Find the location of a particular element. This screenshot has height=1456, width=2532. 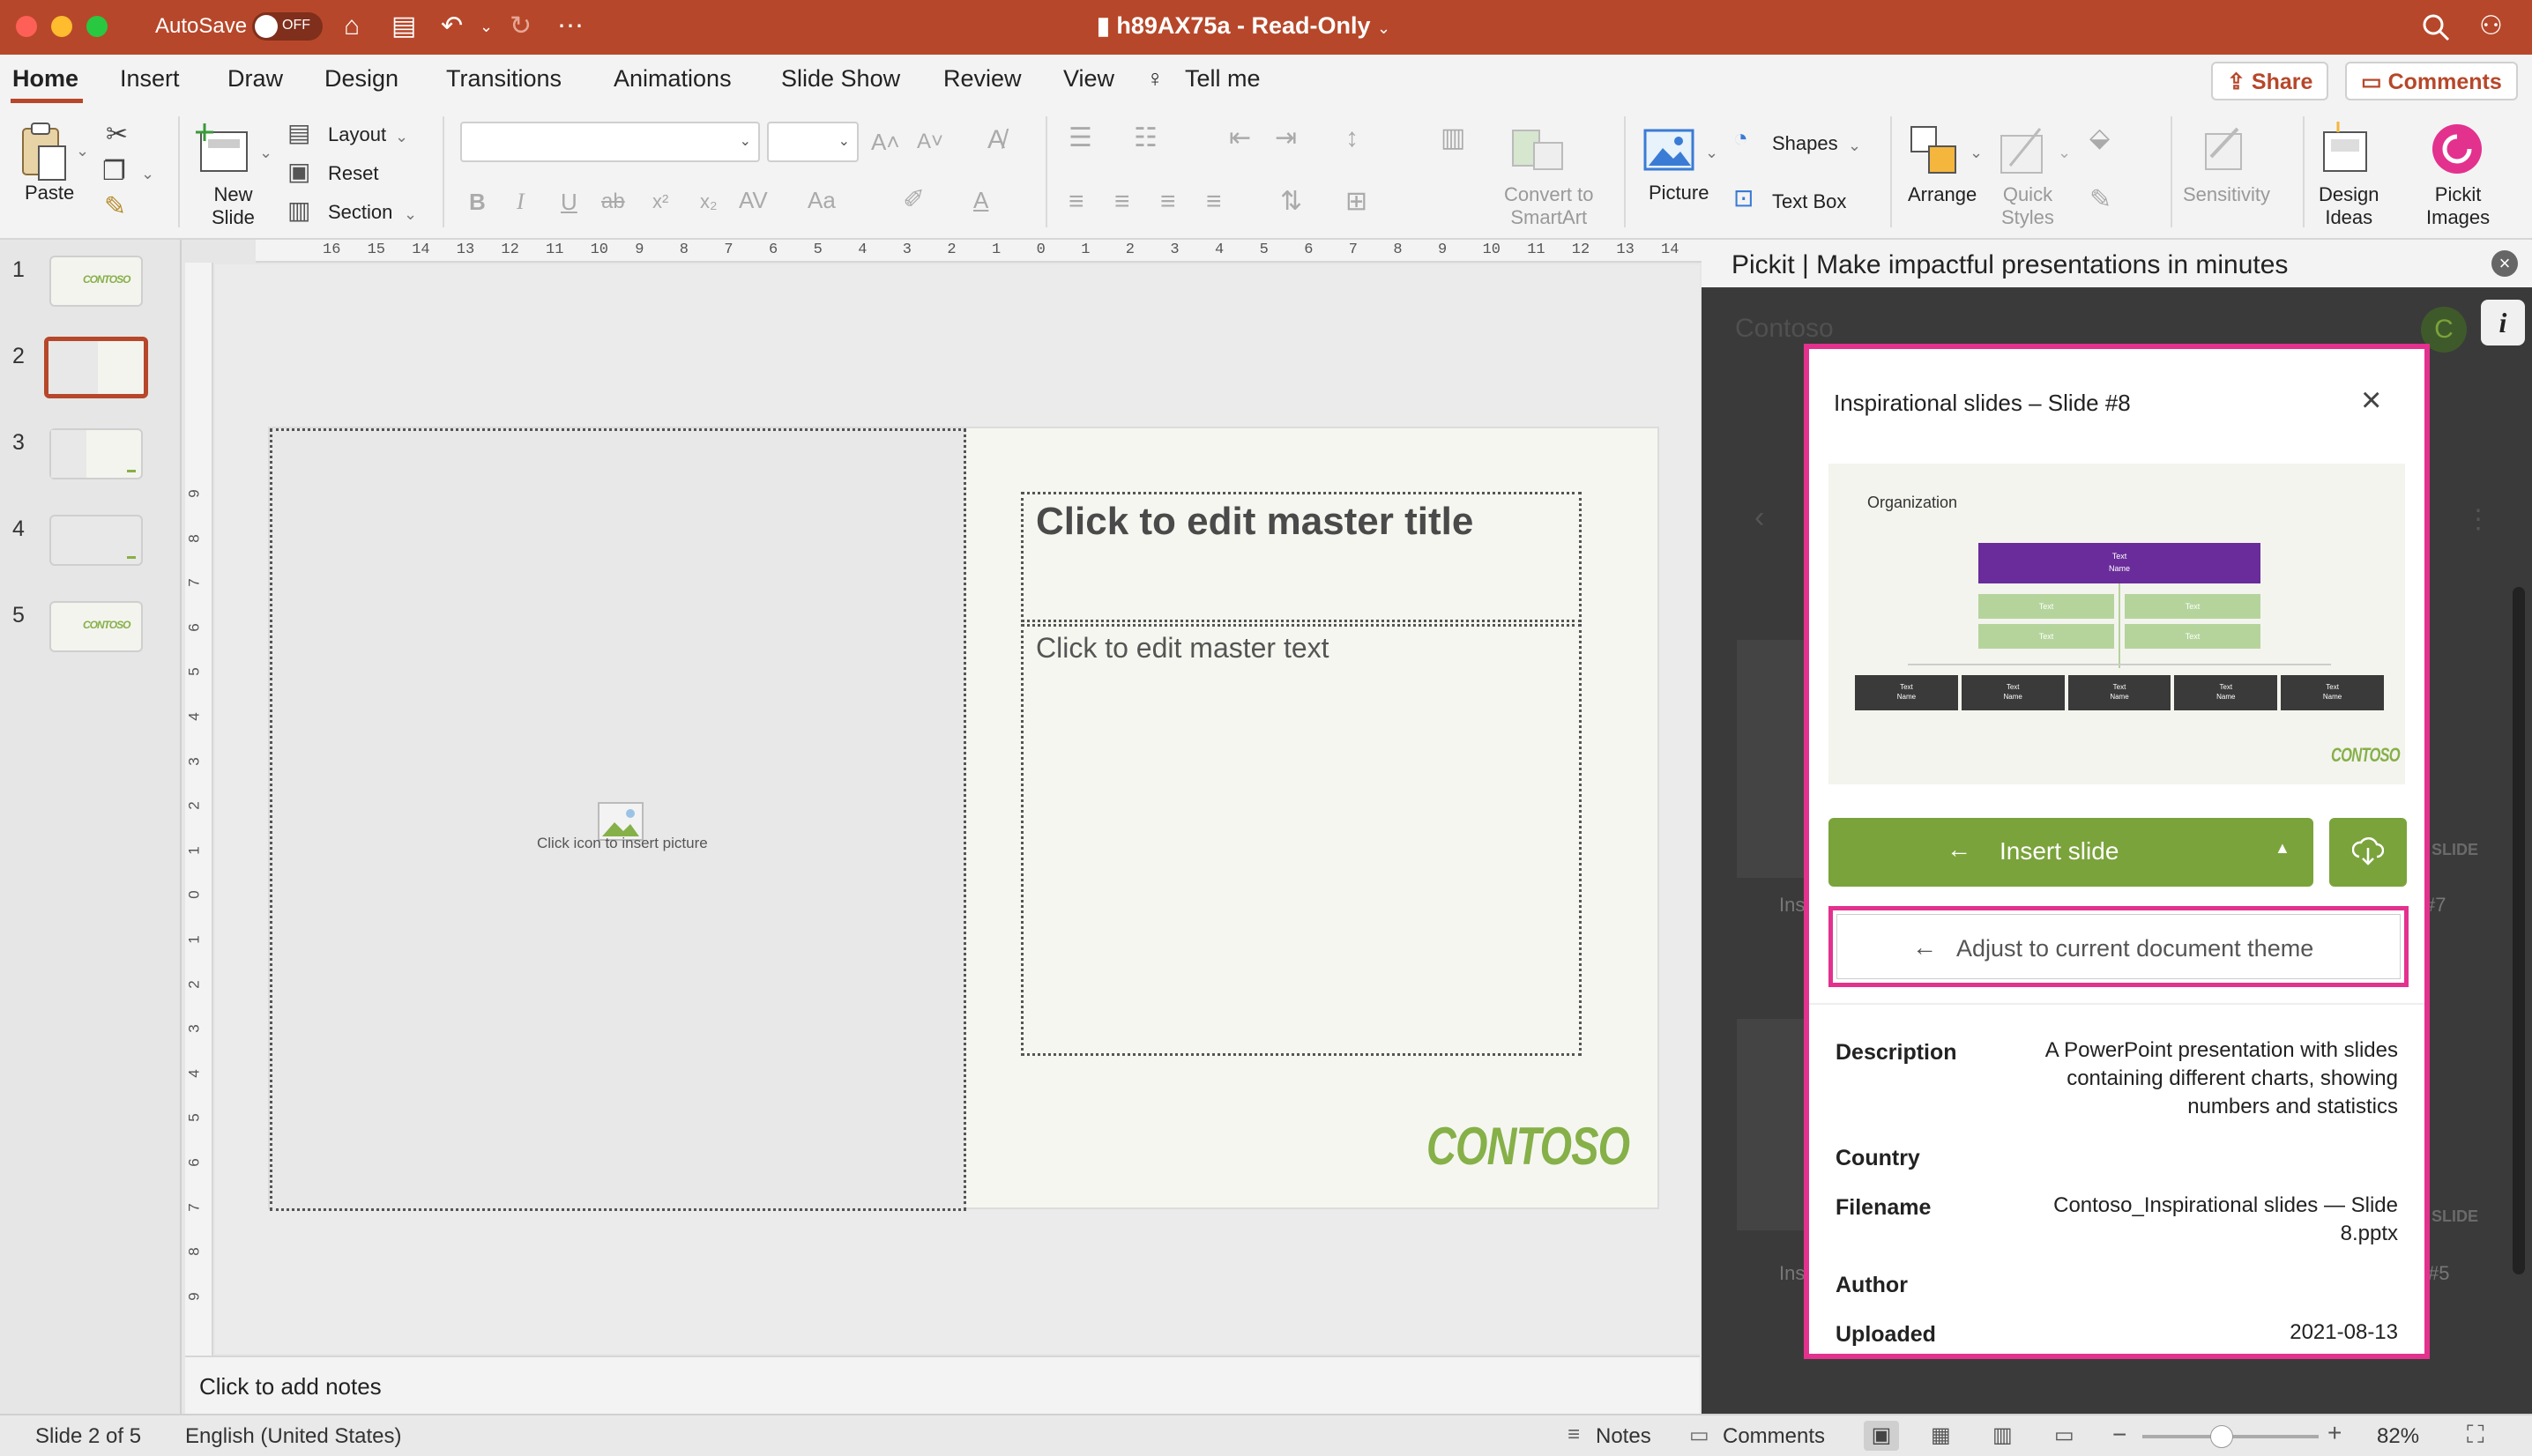

section-dropdown-icon: ⌄ is located at coordinates (411, 214).